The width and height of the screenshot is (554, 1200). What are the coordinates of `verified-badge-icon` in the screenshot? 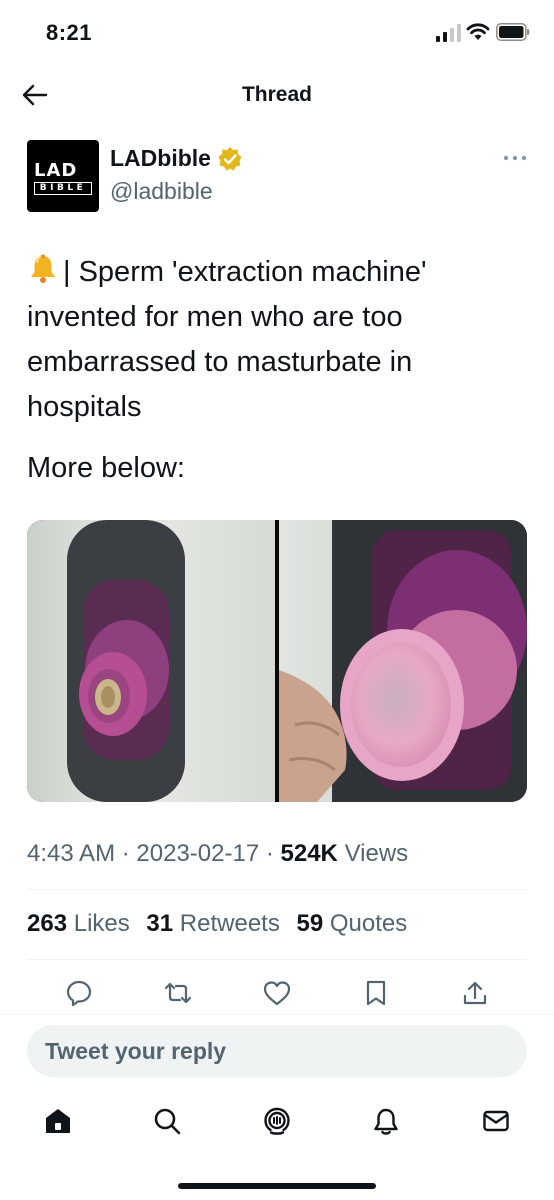 It's located at (230, 158).